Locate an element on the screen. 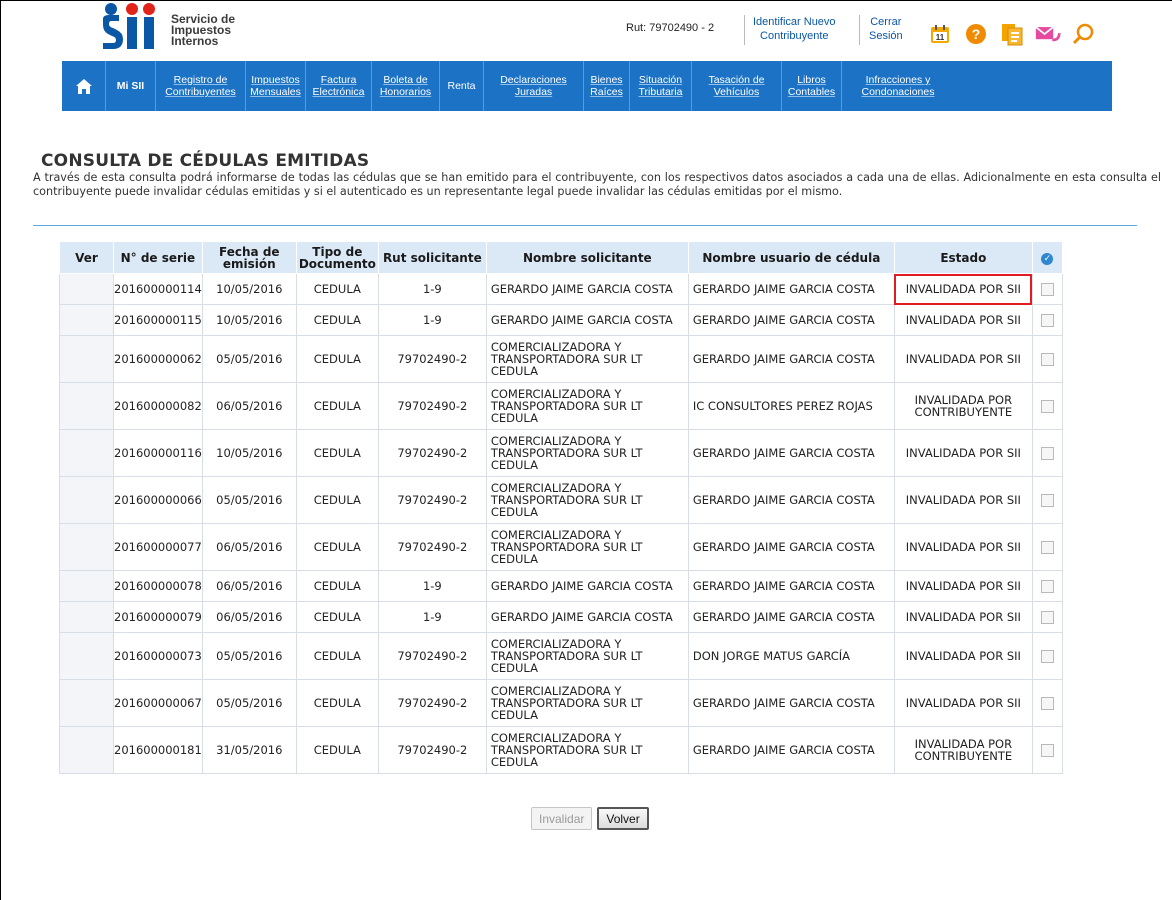 This screenshot has width=1172, height=900. nav-situacion: Situación Tributaria is located at coordinates (661, 86).